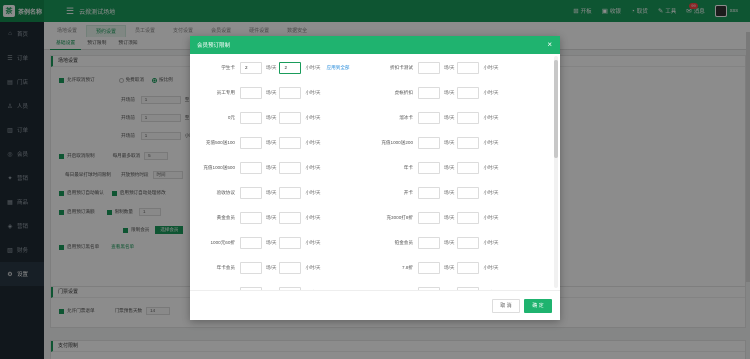 This screenshot has height=359, width=750. I want to click on member-card-name: 7.8折, so click(407, 267).